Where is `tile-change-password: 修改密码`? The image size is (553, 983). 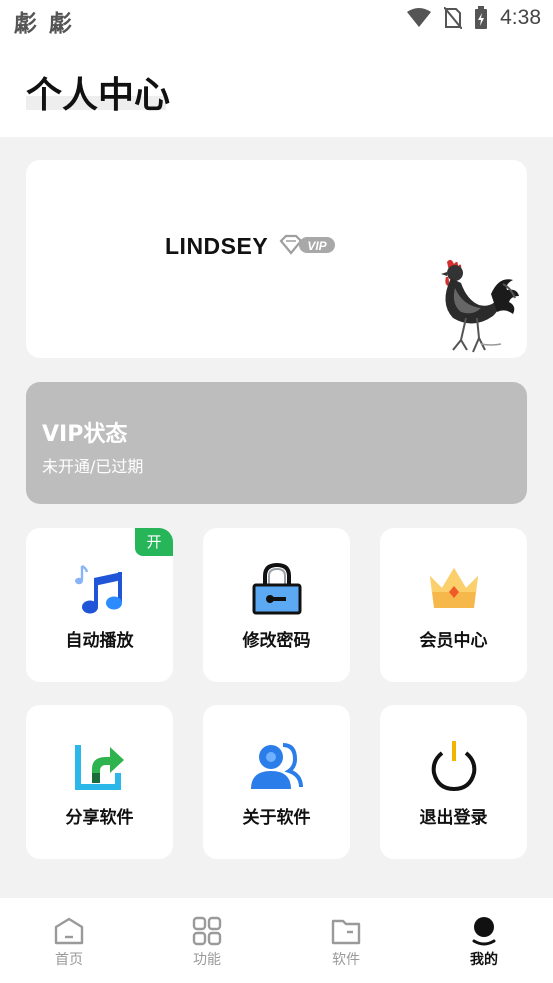 tile-change-password: 修改密码 is located at coordinates (276, 605).